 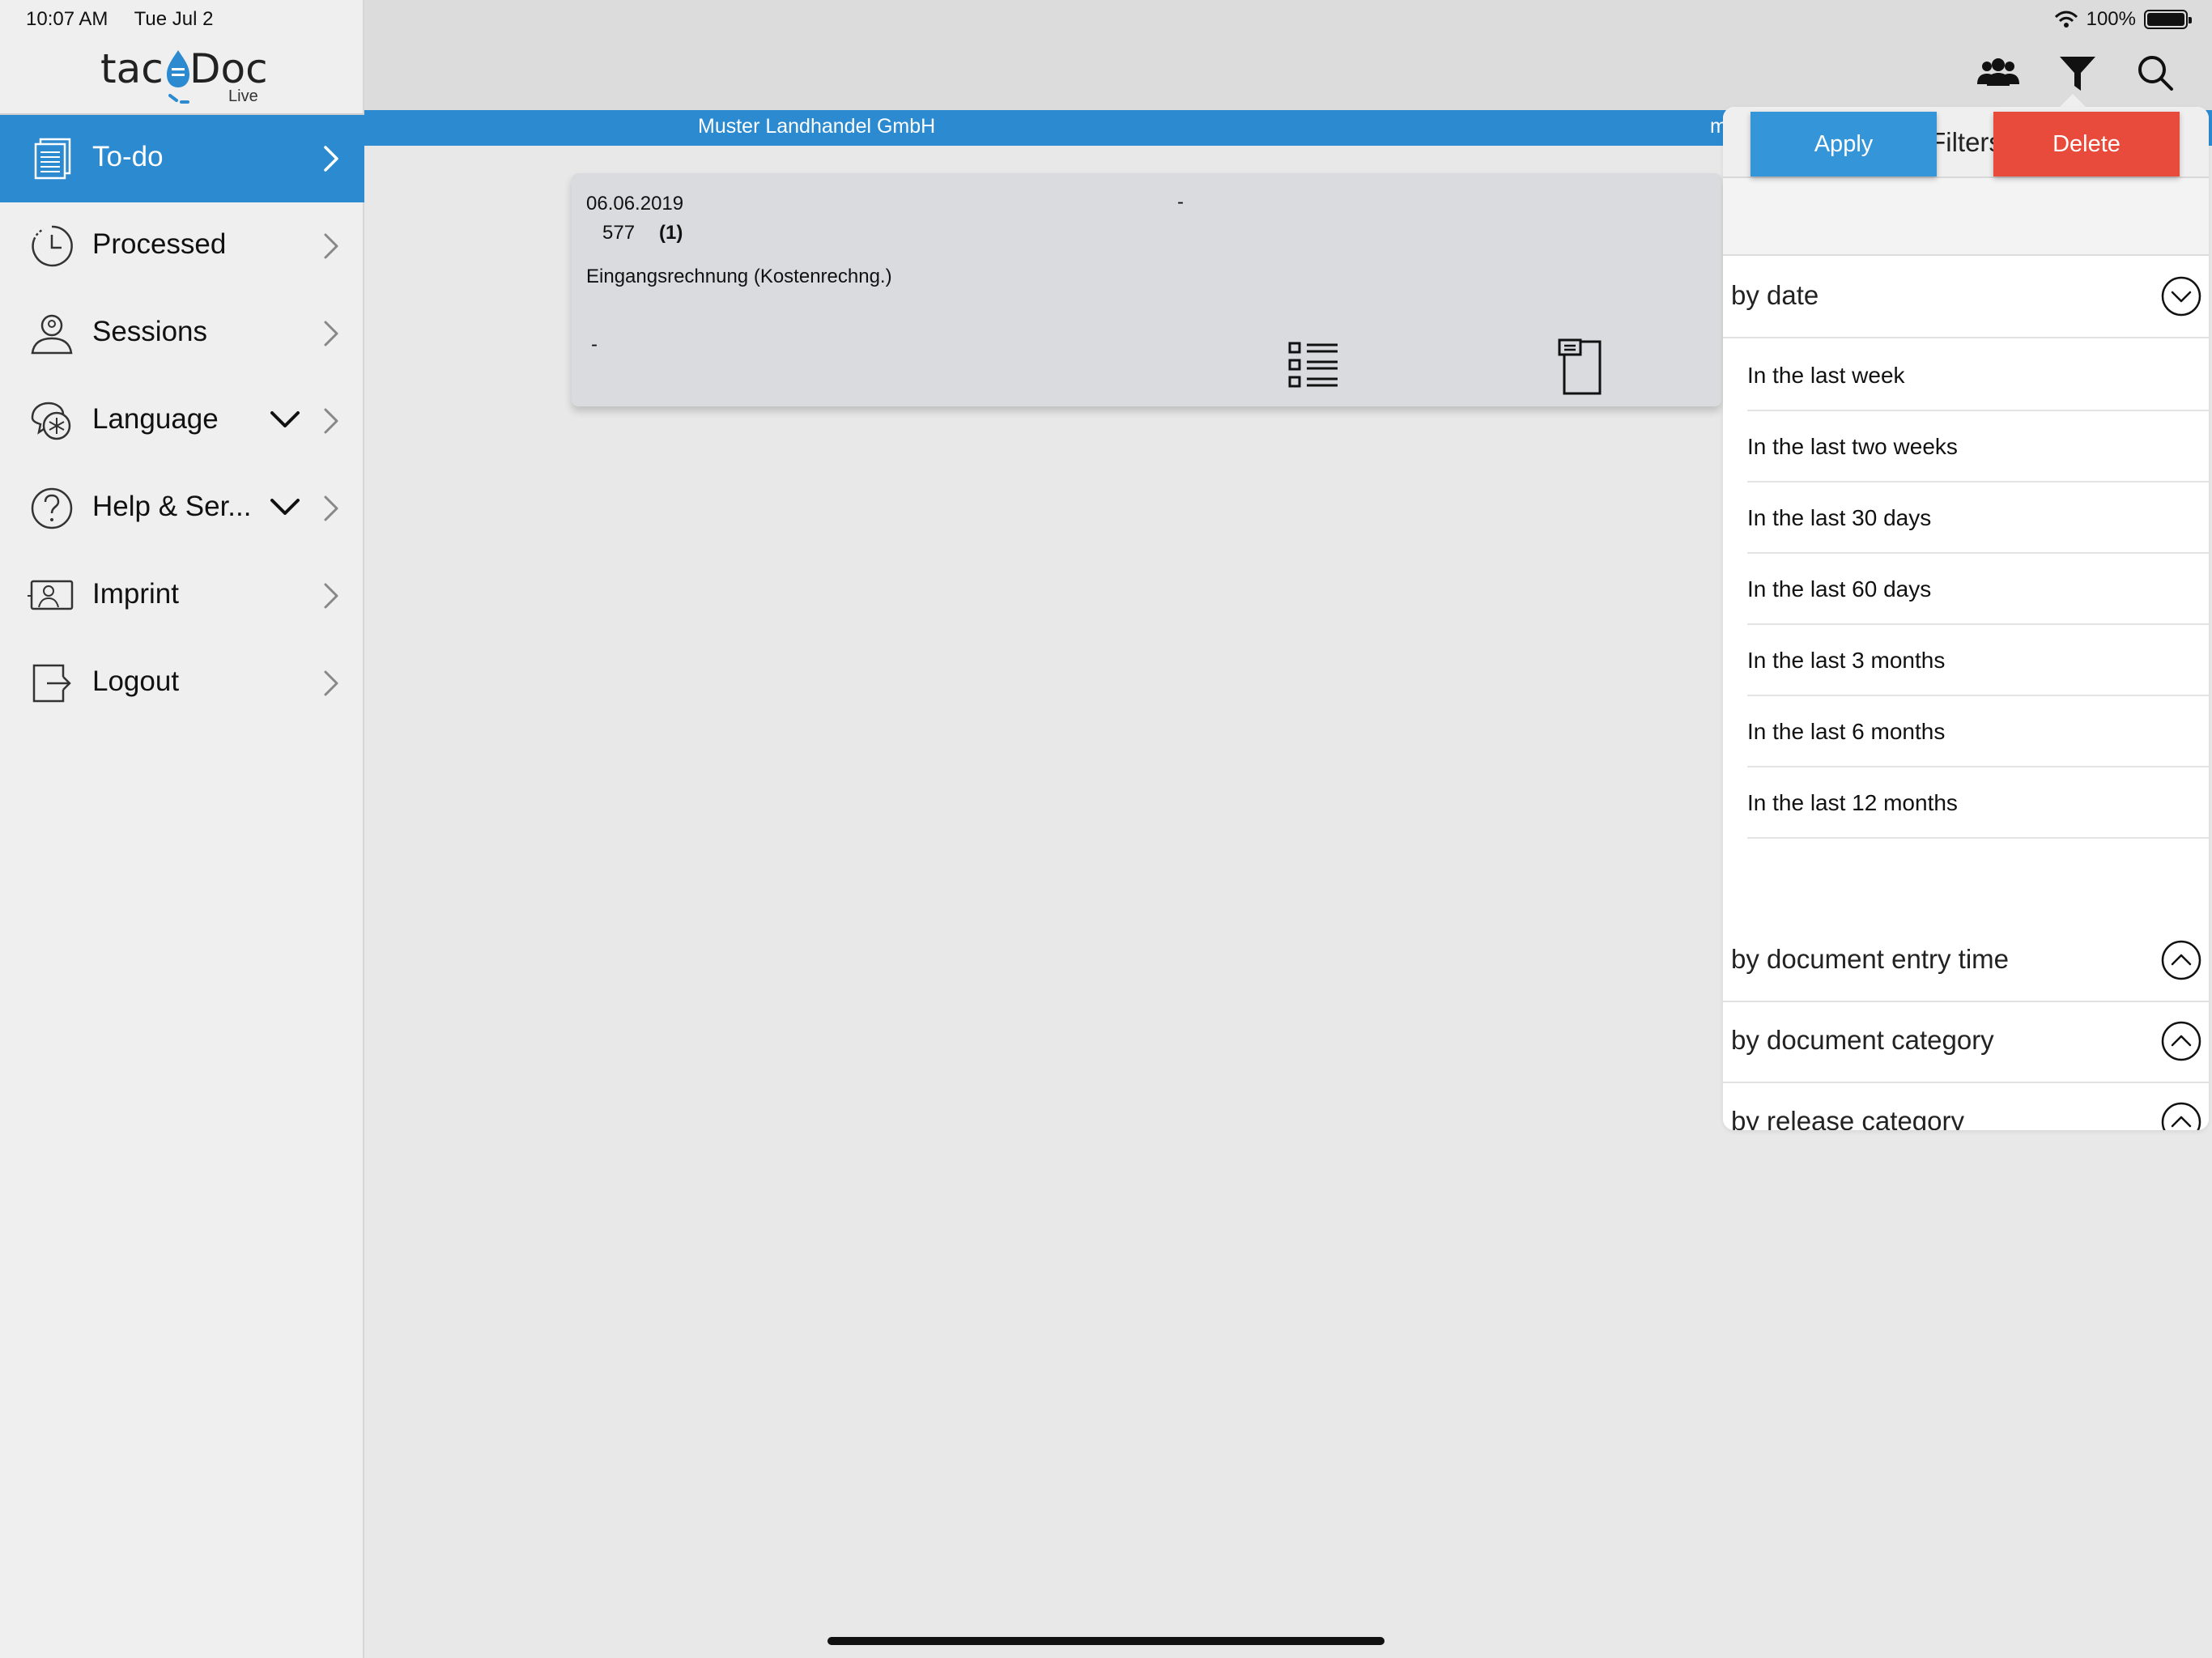 I want to click on filter-option-last-3-months: In the last 3 months, so click(x=1978, y=660).